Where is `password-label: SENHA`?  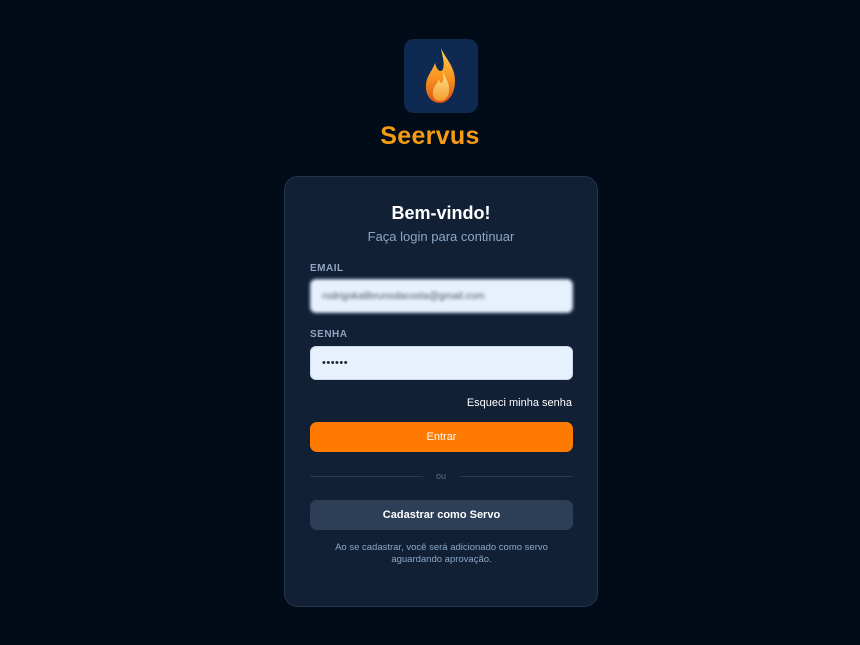 password-label: SENHA is located at coordinates (329, 334).